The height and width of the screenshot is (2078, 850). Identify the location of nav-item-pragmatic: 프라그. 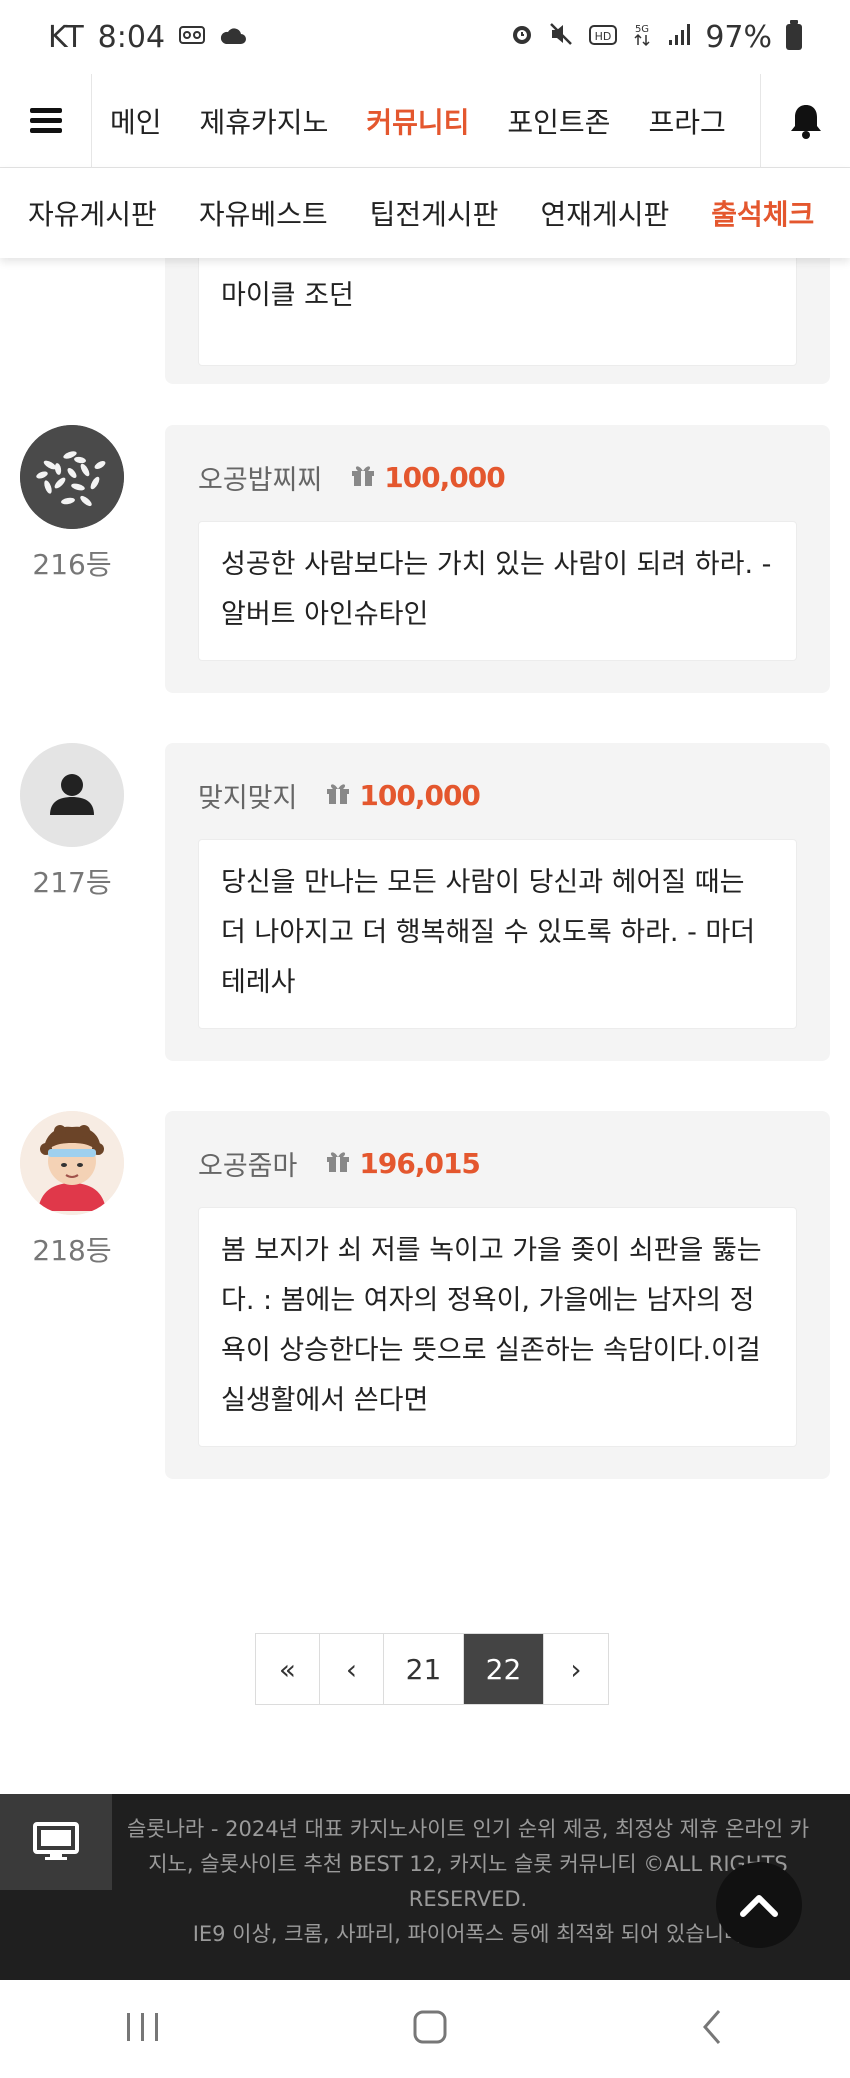
(686, 121).